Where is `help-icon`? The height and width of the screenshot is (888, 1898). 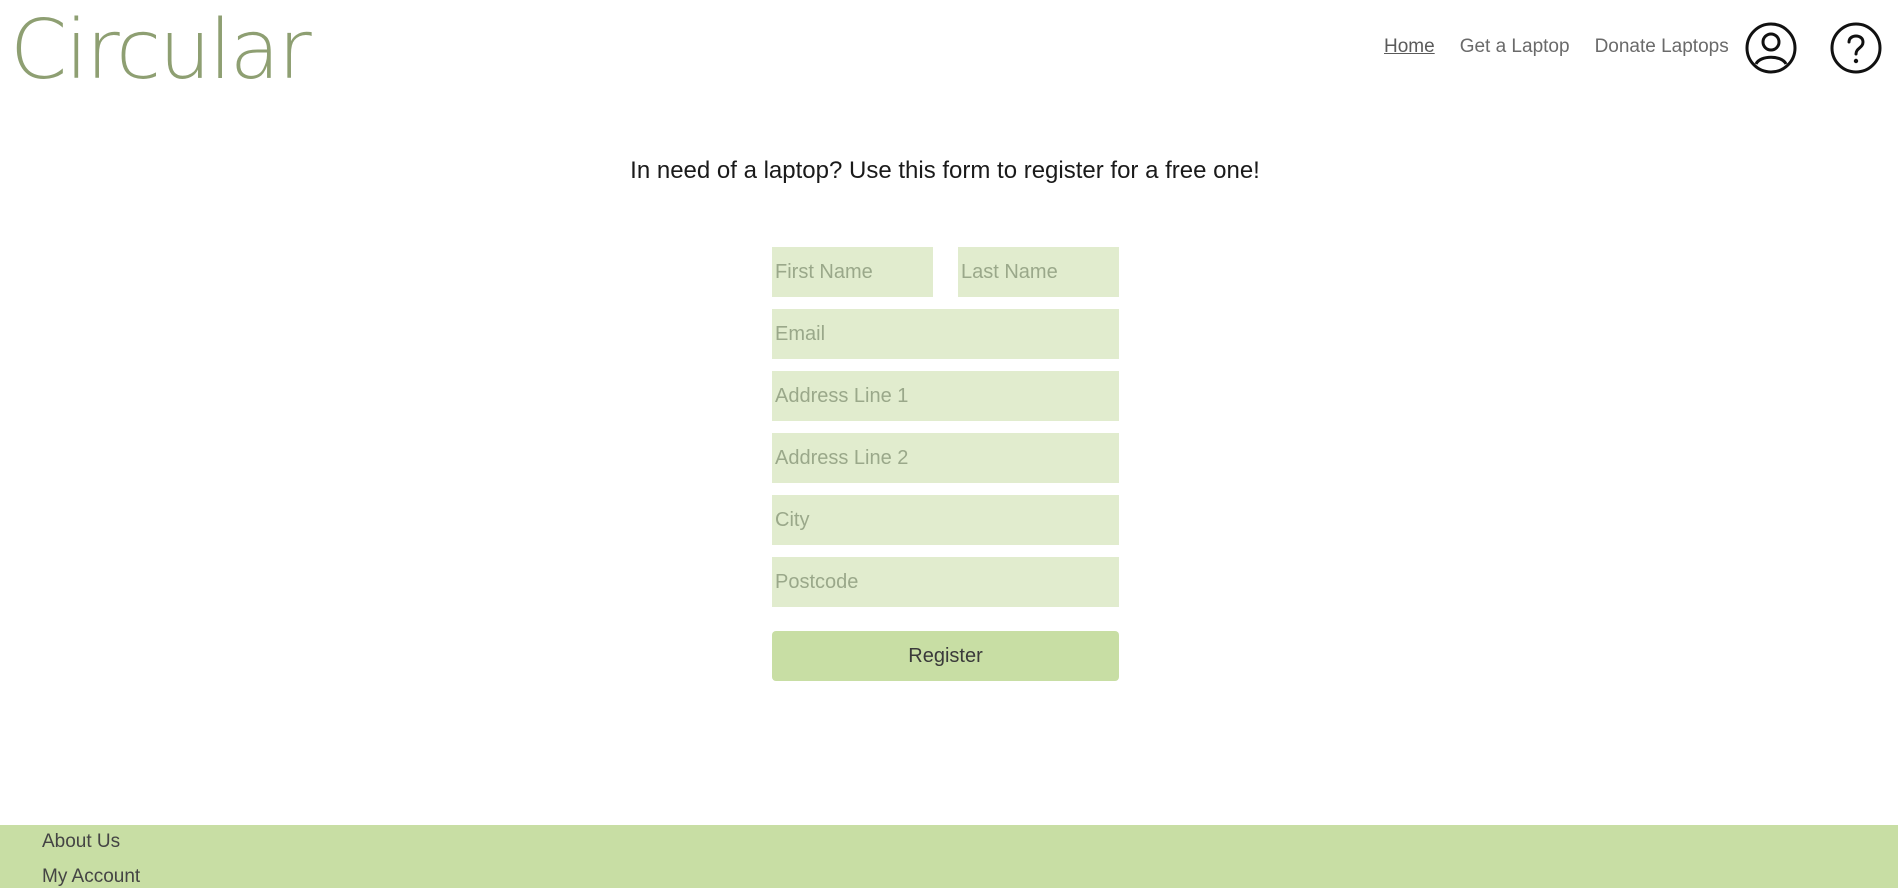
help-icon is located at coordinates (1856, 48).